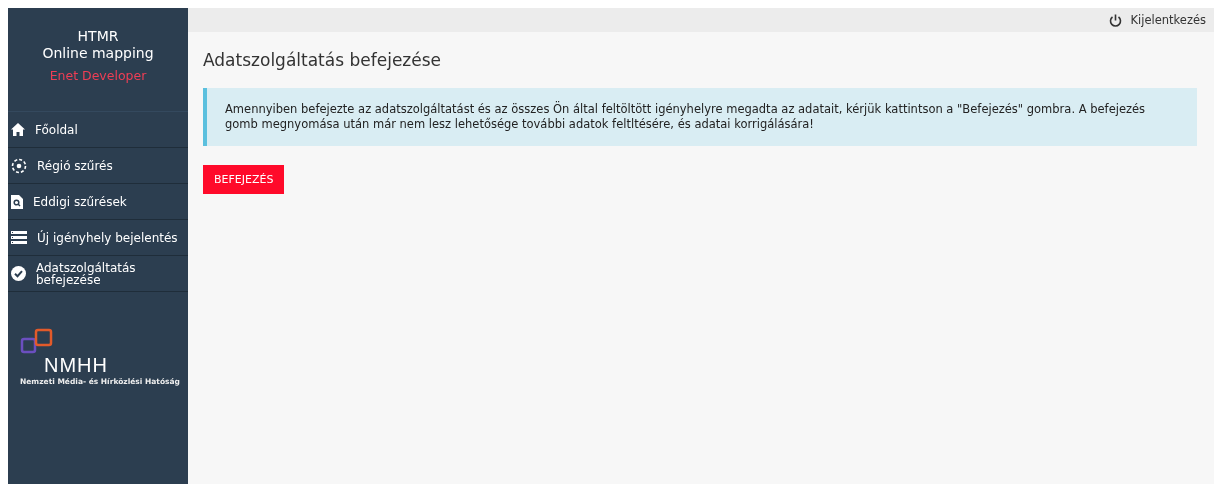 This screenshot has width=1214, height=484. Describe the element at coordinates (98, 202) in the screenshot. I see `sidebar-item: Eddigi szűrések` at that location.